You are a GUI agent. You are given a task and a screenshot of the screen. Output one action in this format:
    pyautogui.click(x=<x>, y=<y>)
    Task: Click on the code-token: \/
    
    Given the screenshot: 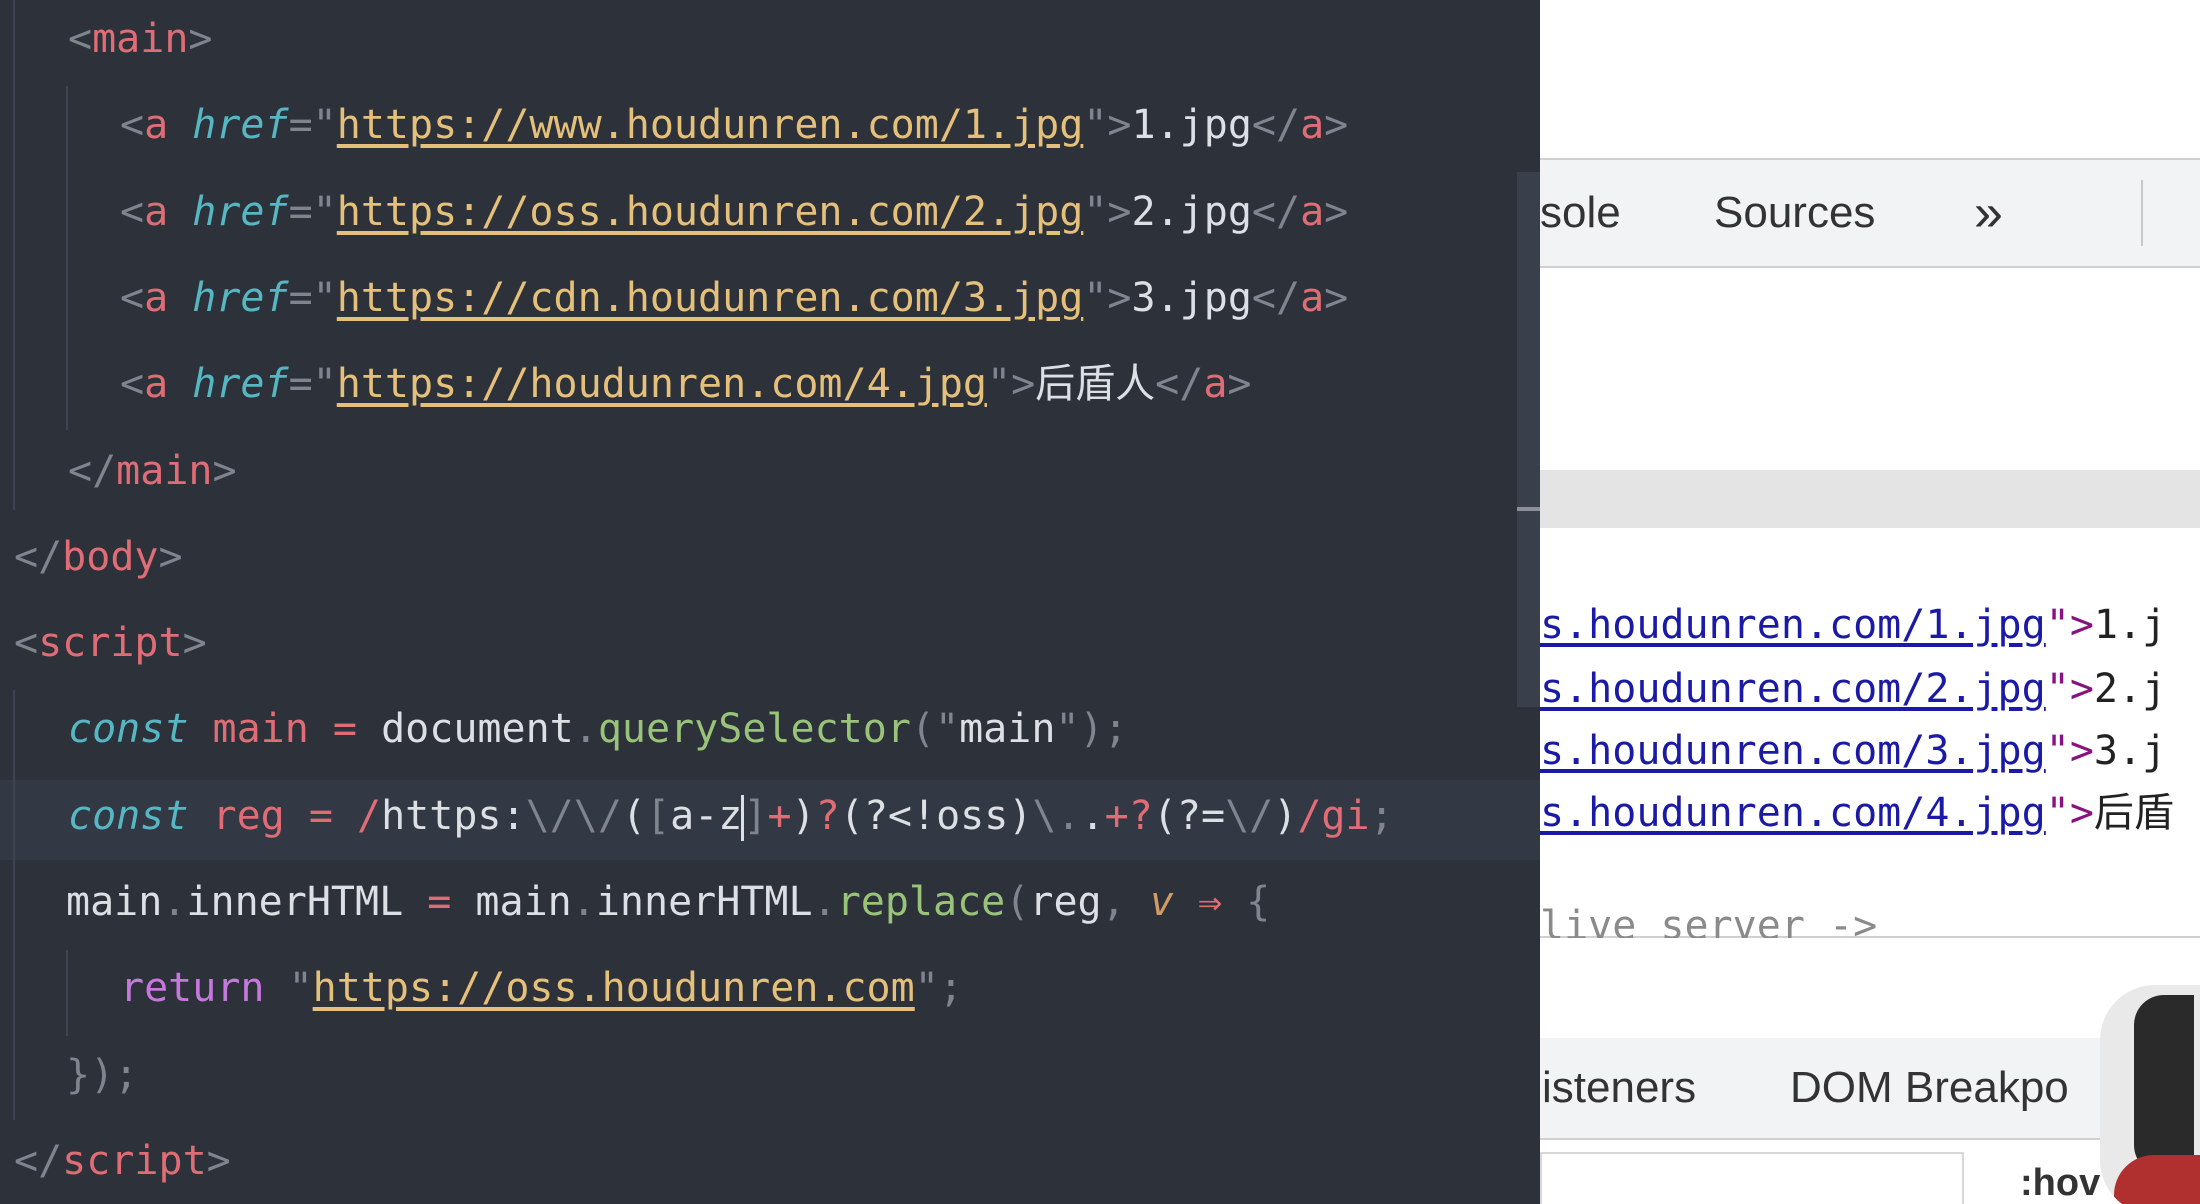 What is the action you would take?
    pyautogui.click(x=1249, y=815)
    